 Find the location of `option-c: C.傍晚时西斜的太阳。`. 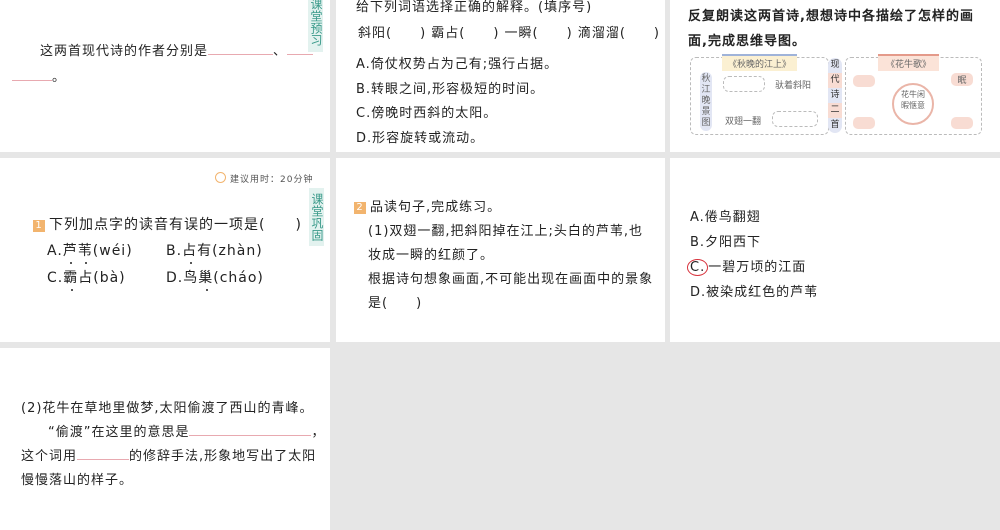

option-c: C.傍晚时西斜的太阳。 is located at coordinates (427, 113).